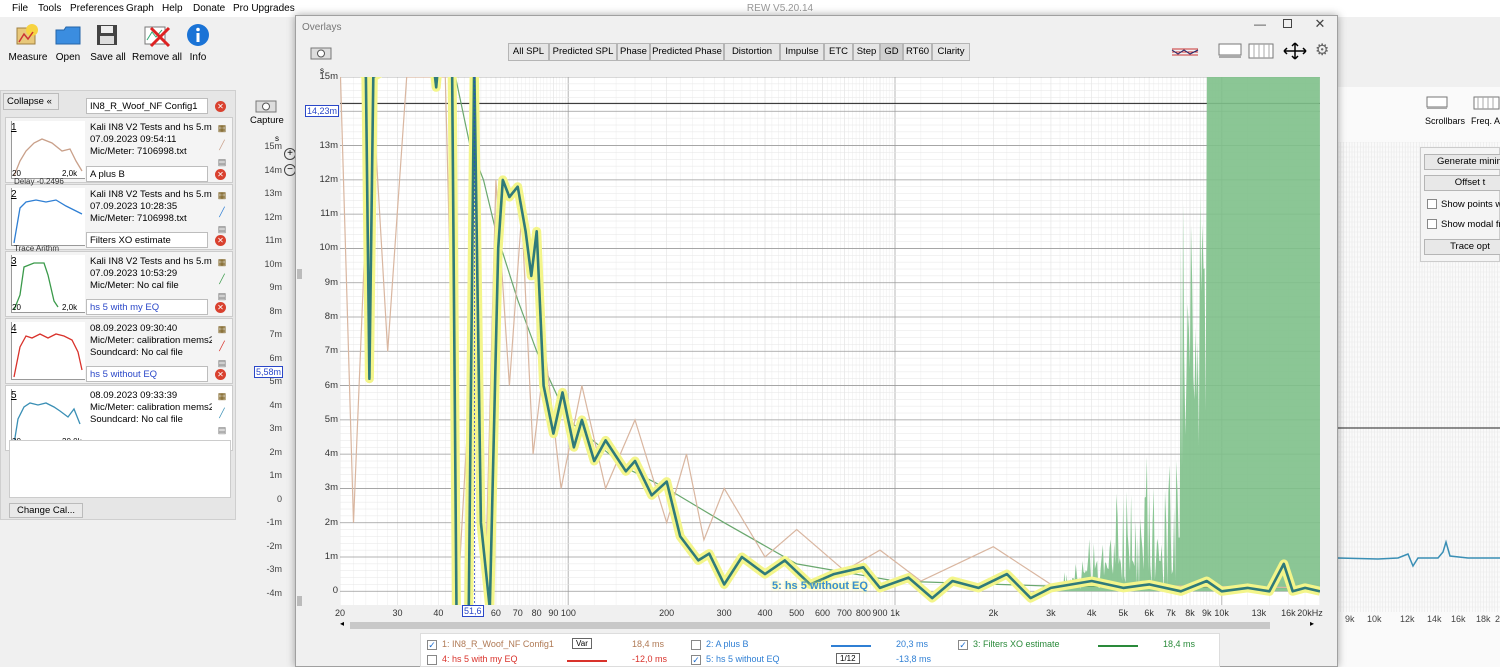 The height and width of the screenshot is (667, 1500). Describe the element at coordinates (528, 52) in the screenshot. I see `tab-all-spl: All SPL` at that location.